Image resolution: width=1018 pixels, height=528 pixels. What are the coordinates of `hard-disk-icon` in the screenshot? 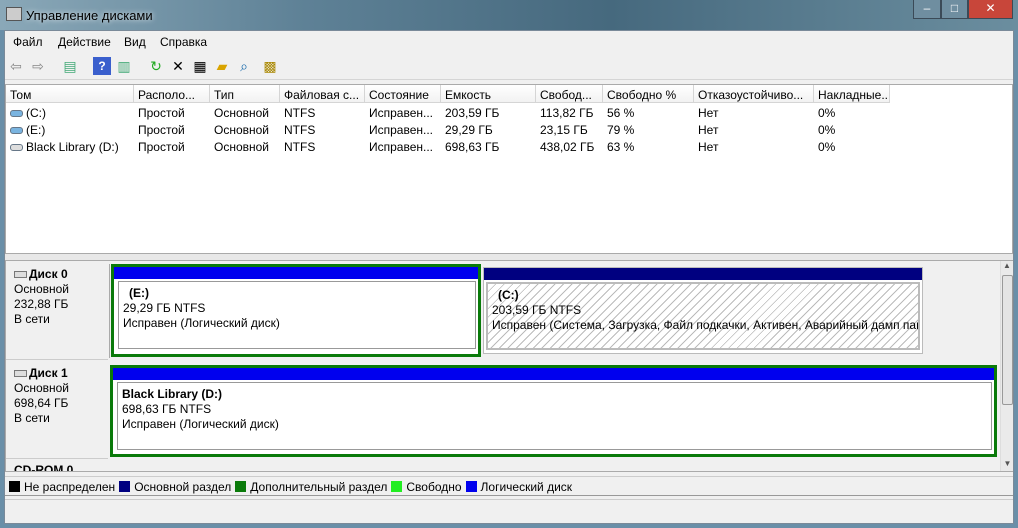 It's located at (20, 373).